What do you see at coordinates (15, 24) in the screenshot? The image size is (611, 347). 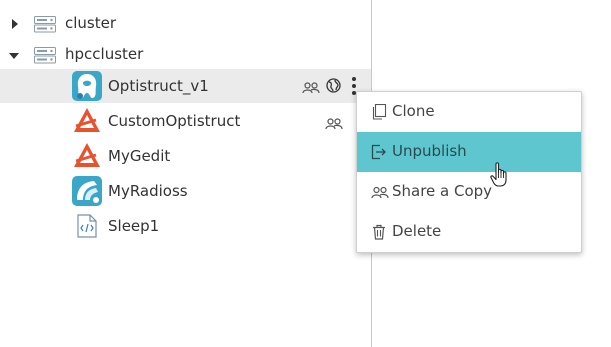 I see `chevron-right-icon` at bounding box center [15, 24].